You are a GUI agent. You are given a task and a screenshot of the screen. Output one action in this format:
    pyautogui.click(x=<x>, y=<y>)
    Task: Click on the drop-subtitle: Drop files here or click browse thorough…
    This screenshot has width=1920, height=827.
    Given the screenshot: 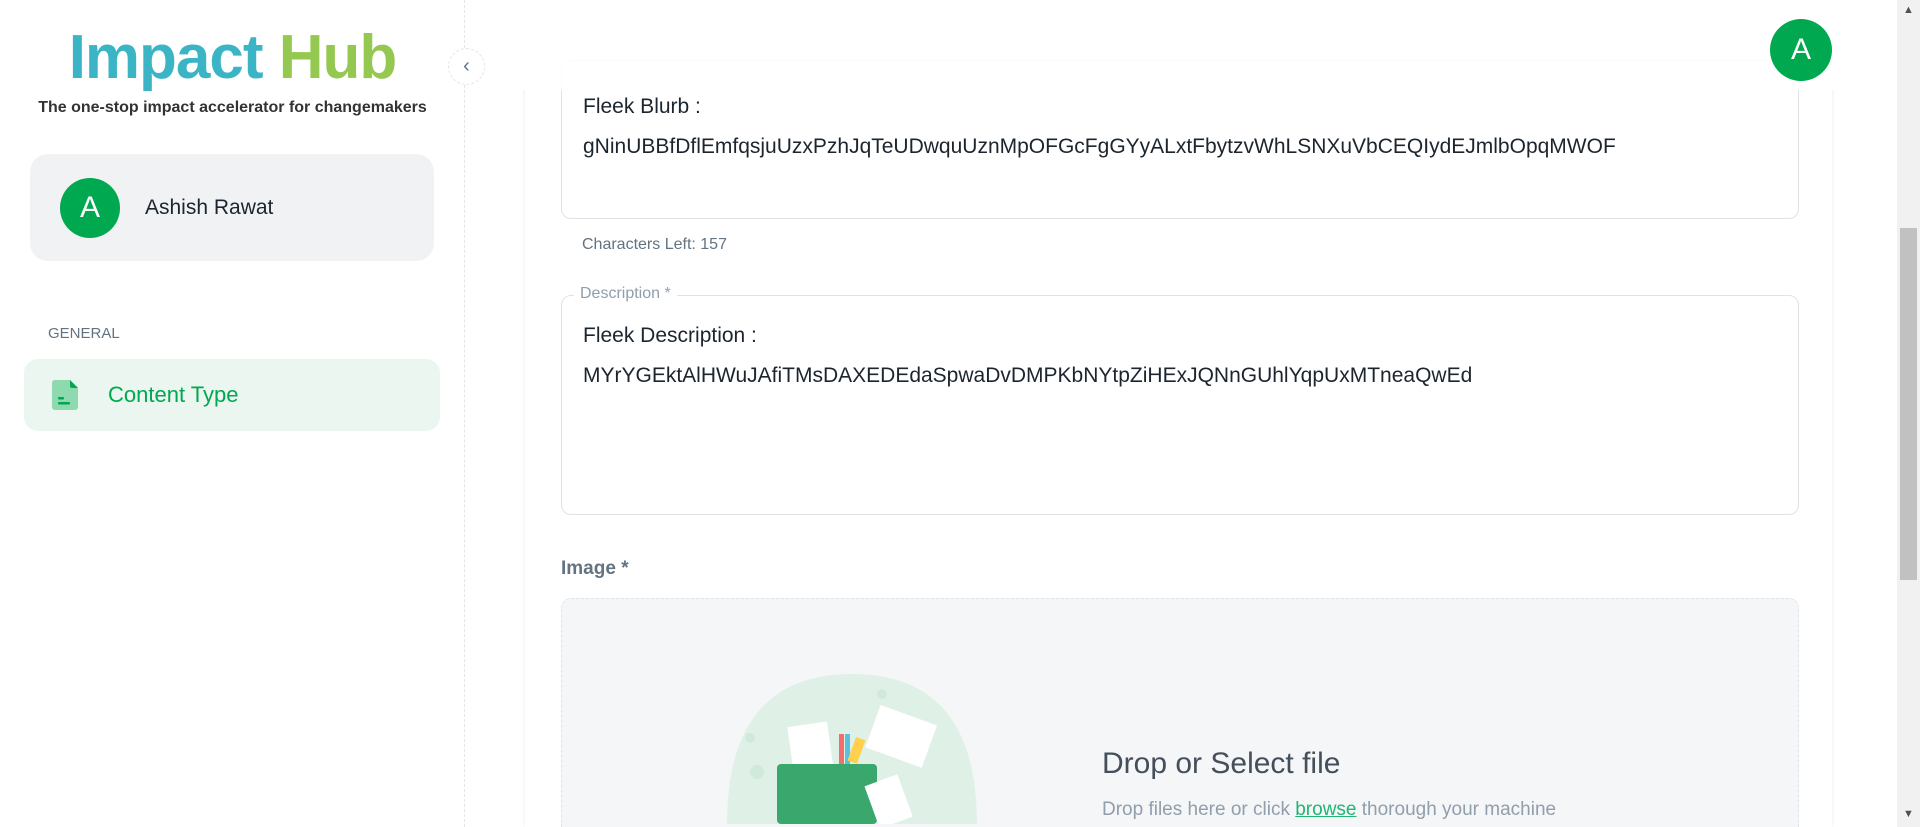 What is the action you would take?
    pyautogui.click(x=1329, y=809)
    